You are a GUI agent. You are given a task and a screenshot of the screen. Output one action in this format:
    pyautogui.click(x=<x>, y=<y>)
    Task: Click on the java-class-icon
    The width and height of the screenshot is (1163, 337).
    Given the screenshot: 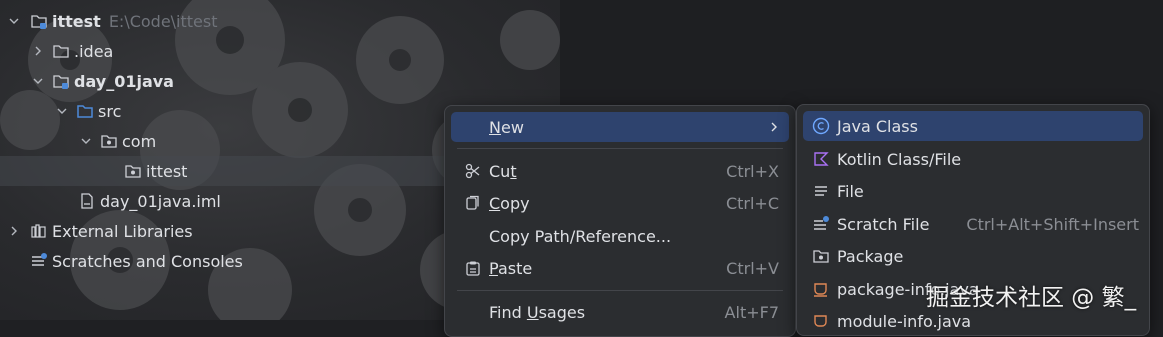 What is the action you would take?
    pyautogui.click(x=821, y=126)
    